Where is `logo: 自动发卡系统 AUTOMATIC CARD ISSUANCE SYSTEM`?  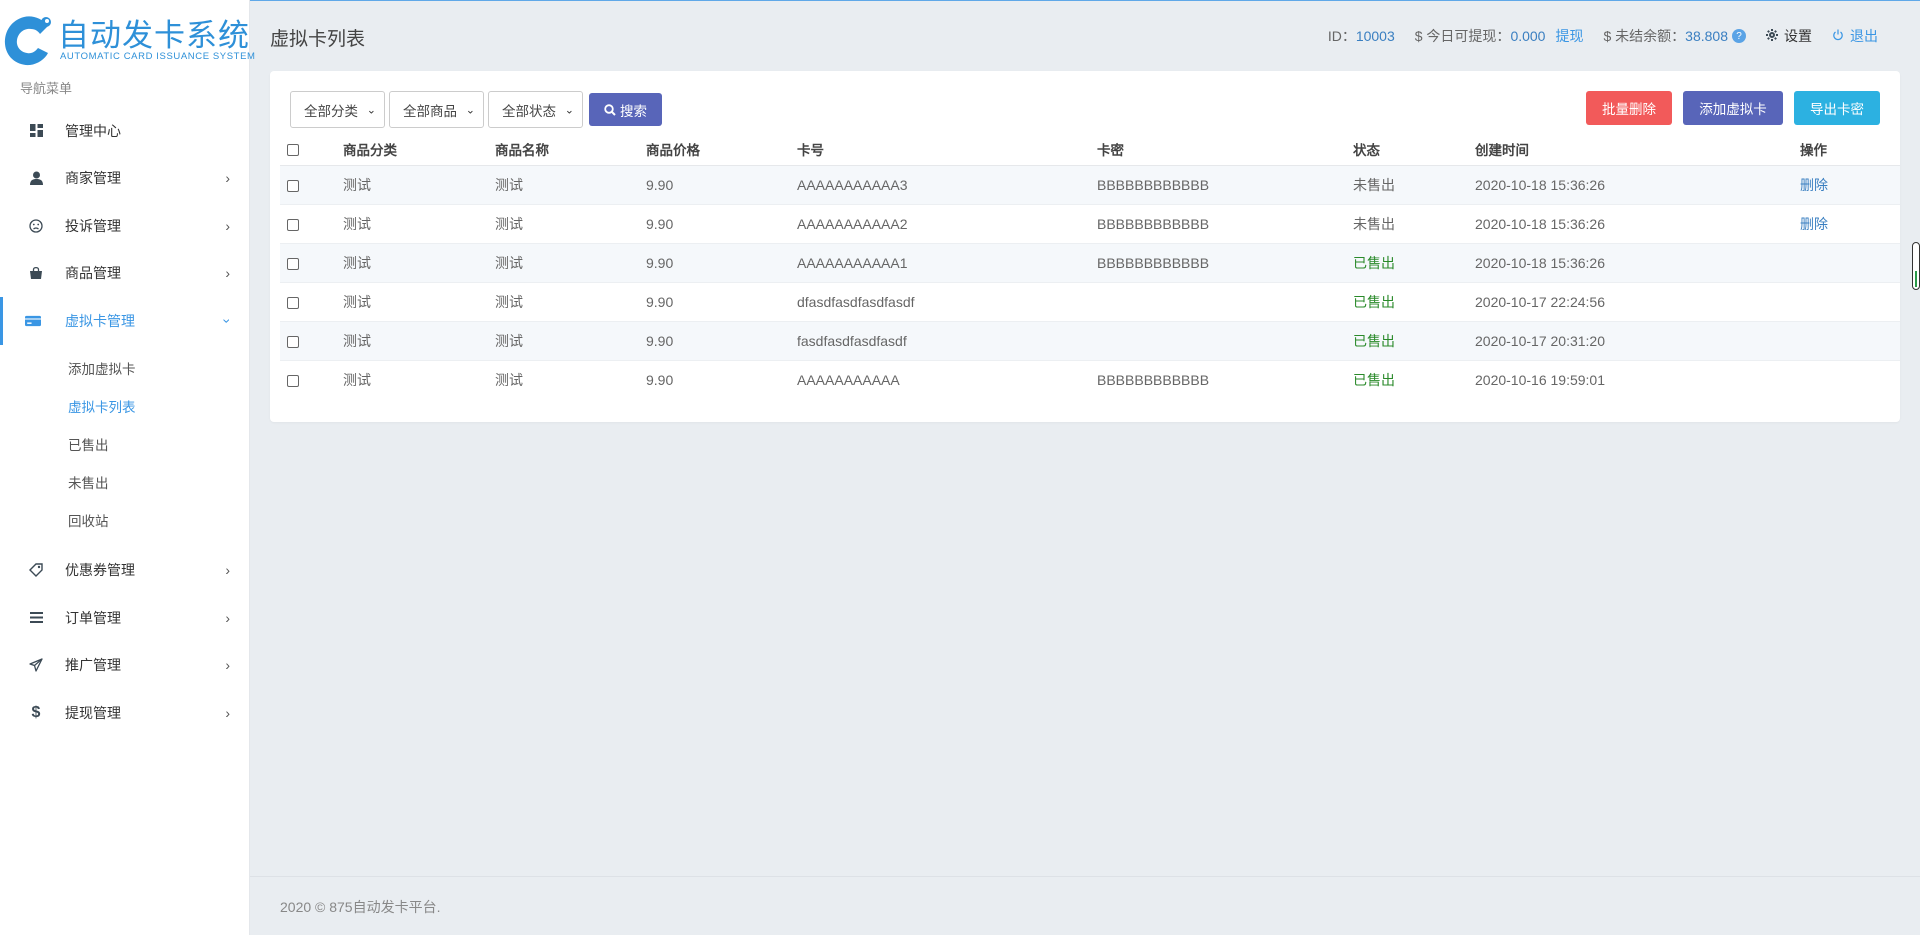
logo: 自动发卡系统 AUTOMATIC CARD ISSUANCE SYSTEM is located at coordinates (127, 38).